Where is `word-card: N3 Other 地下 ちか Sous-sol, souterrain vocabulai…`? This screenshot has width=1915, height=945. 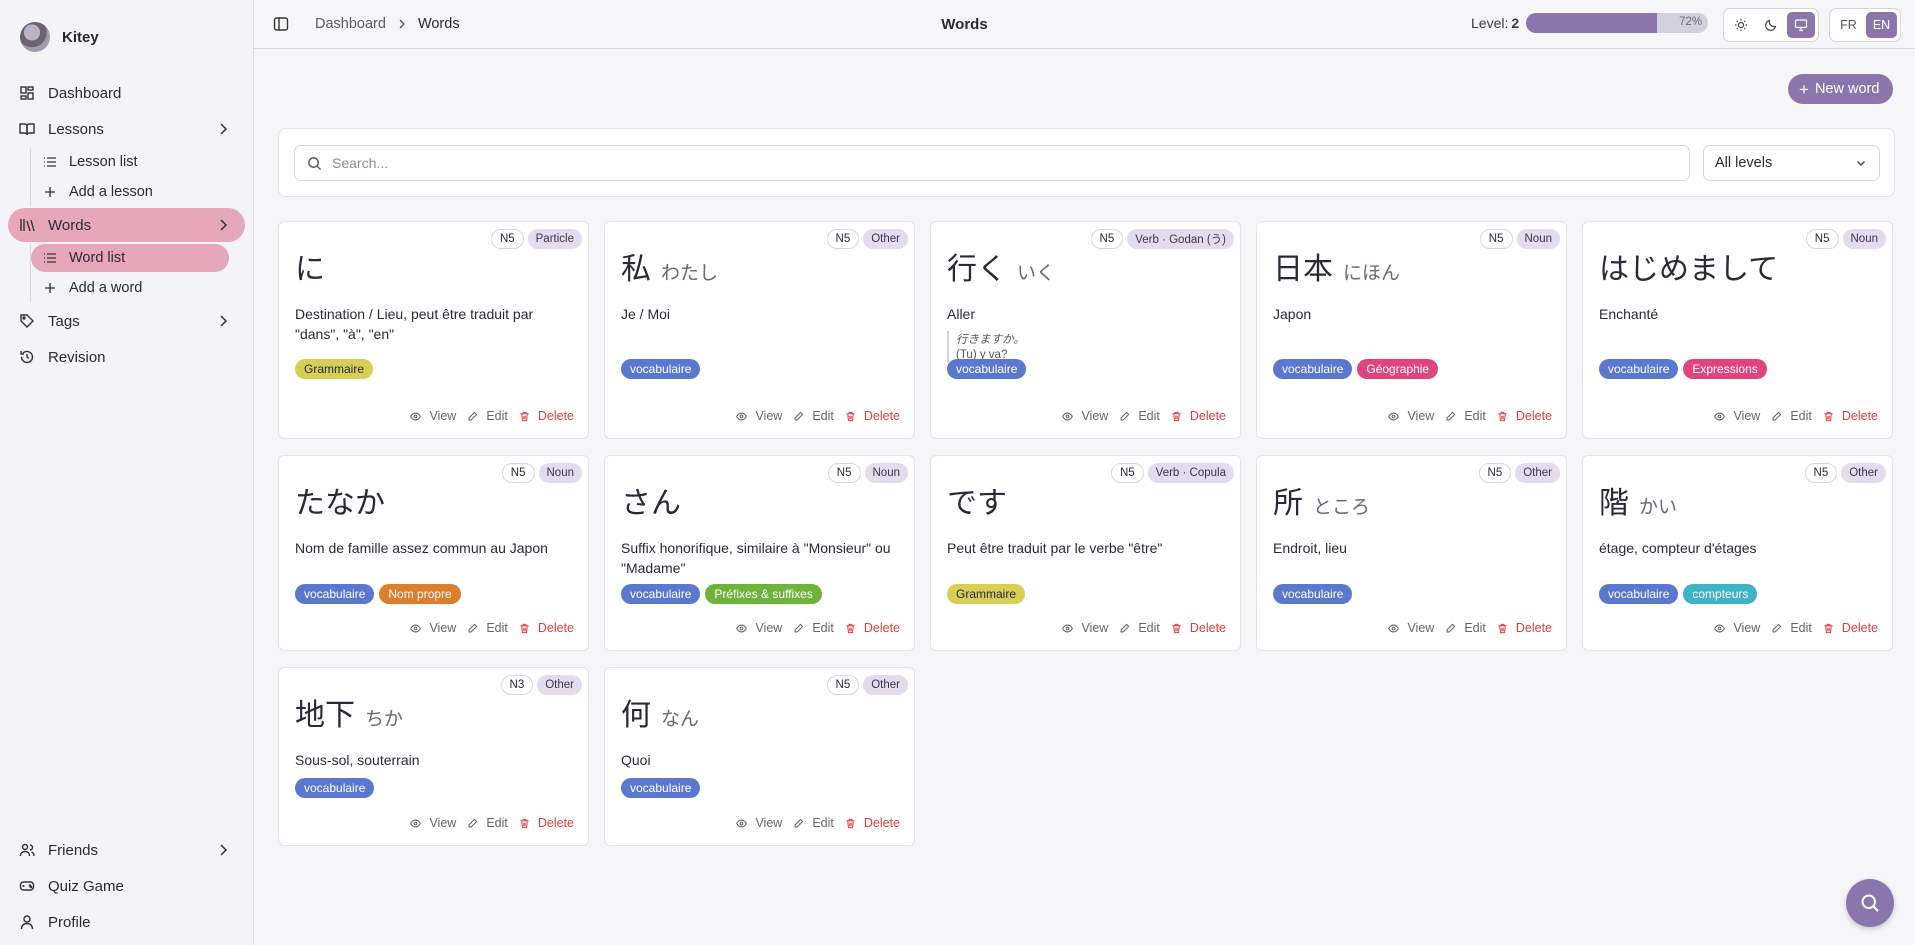 word-card: N3 Other 地下 ちか Sous-sol, souterrain vocabulai… is located at coordinates (433, 756).